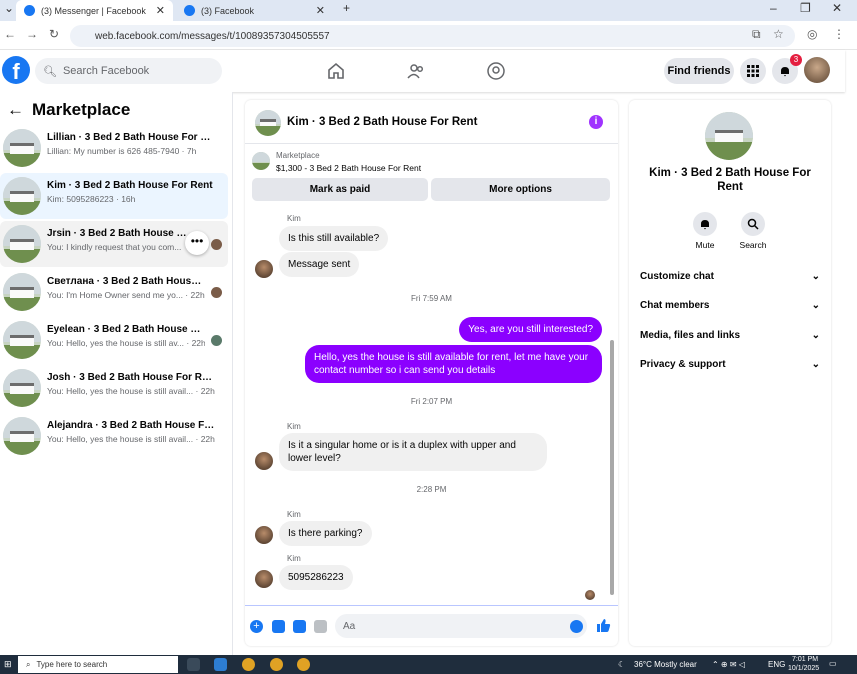 This screenshot has height=674, width=857. What do you see at coordinates (299, 626) in the screenshot?
I see `sticker-icon` at bounding box center [299, 626].